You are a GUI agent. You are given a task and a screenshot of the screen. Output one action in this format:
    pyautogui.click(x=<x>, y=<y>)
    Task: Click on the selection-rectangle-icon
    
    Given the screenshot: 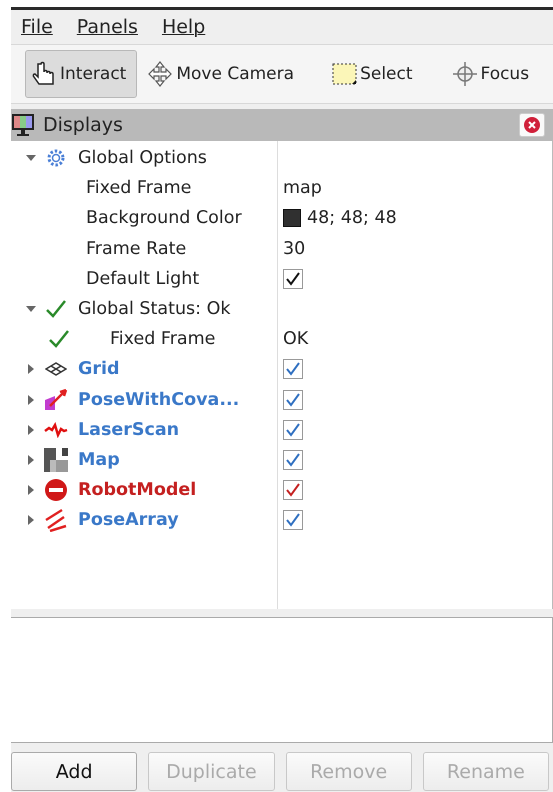 What is the action you would take?
    pyautogui.click(x=345, y=74)
    